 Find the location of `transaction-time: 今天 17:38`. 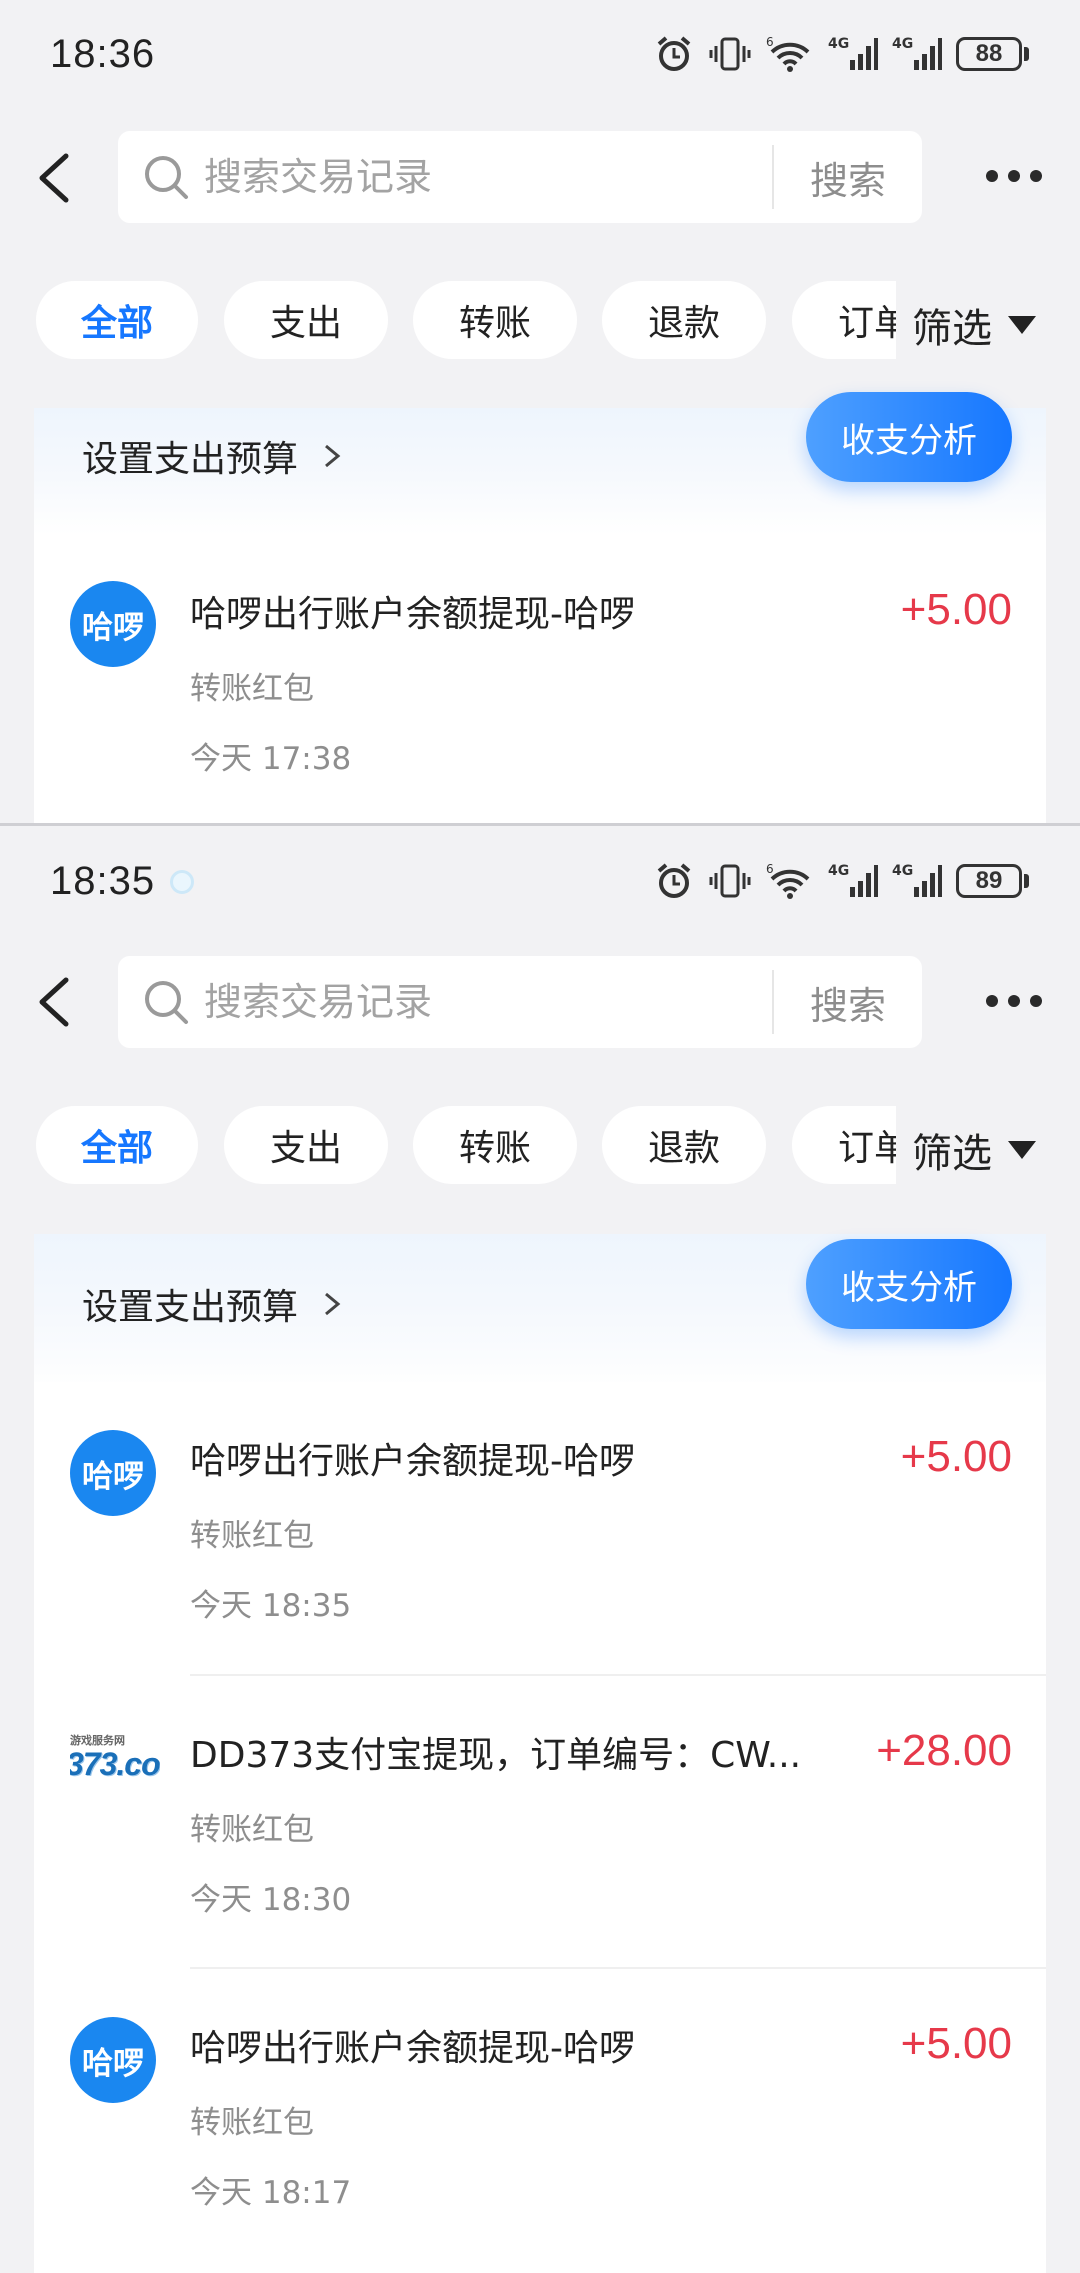

transaction-time: 今天 17:38 is located at coordinates (271, 759).